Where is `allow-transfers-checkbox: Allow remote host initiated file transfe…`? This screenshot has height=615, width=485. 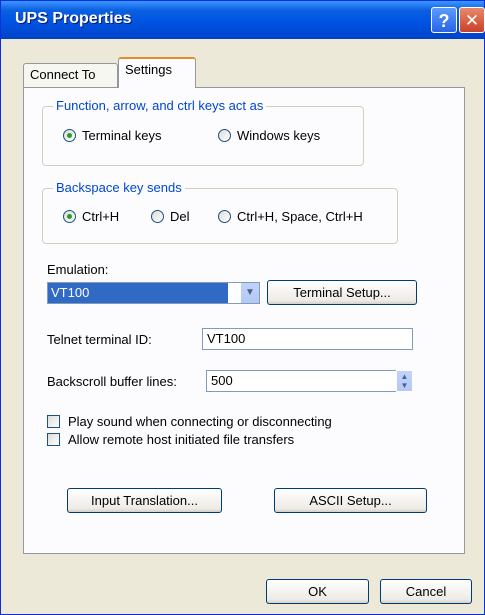 allow-transfers-checkbox: Allow remote host initiated file transfe… is located at coordinates (170, 439).